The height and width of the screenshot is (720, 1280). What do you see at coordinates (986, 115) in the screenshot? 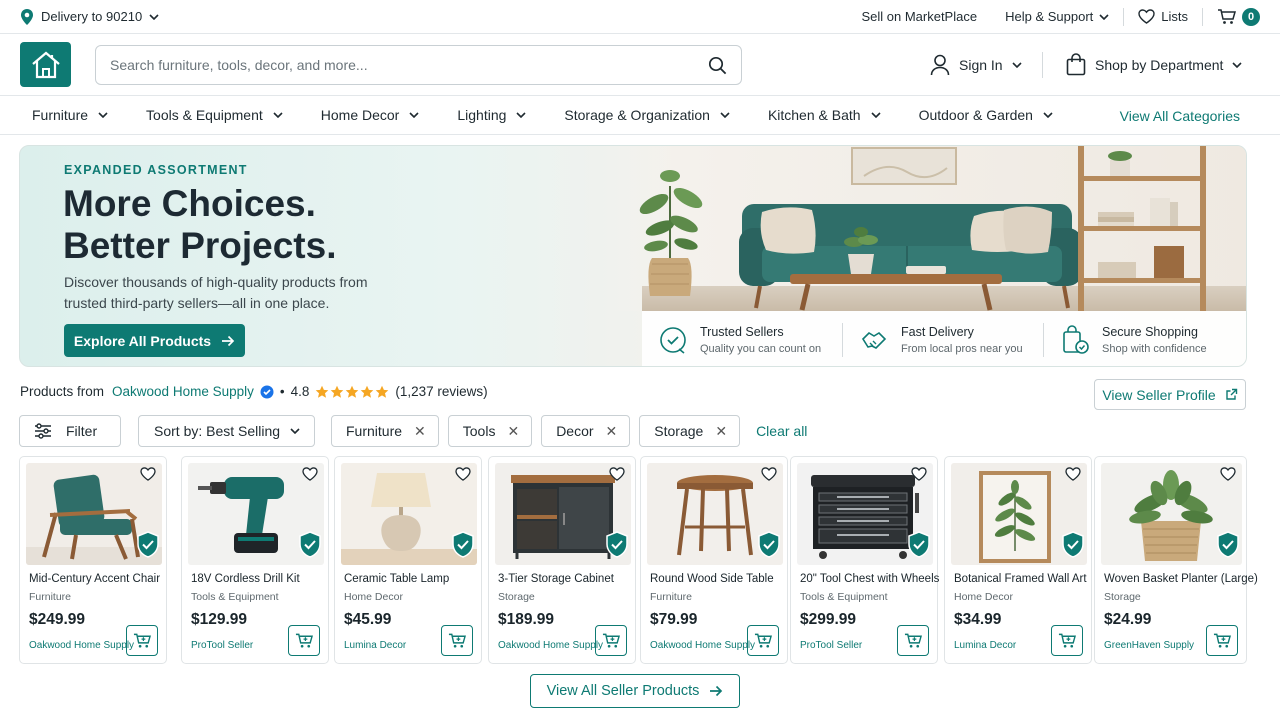
I see `category-outdoor-garden: Outdoor & Garden` at bounding box center [986, 115].